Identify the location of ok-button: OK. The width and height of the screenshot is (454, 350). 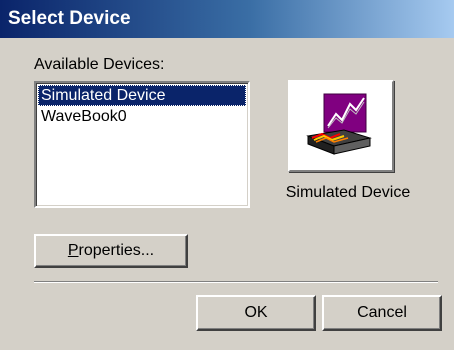
(256, 313).